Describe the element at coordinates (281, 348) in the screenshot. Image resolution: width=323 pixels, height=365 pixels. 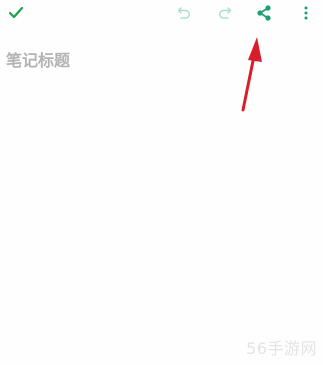
I see `watermark: 56手游网` at that location.